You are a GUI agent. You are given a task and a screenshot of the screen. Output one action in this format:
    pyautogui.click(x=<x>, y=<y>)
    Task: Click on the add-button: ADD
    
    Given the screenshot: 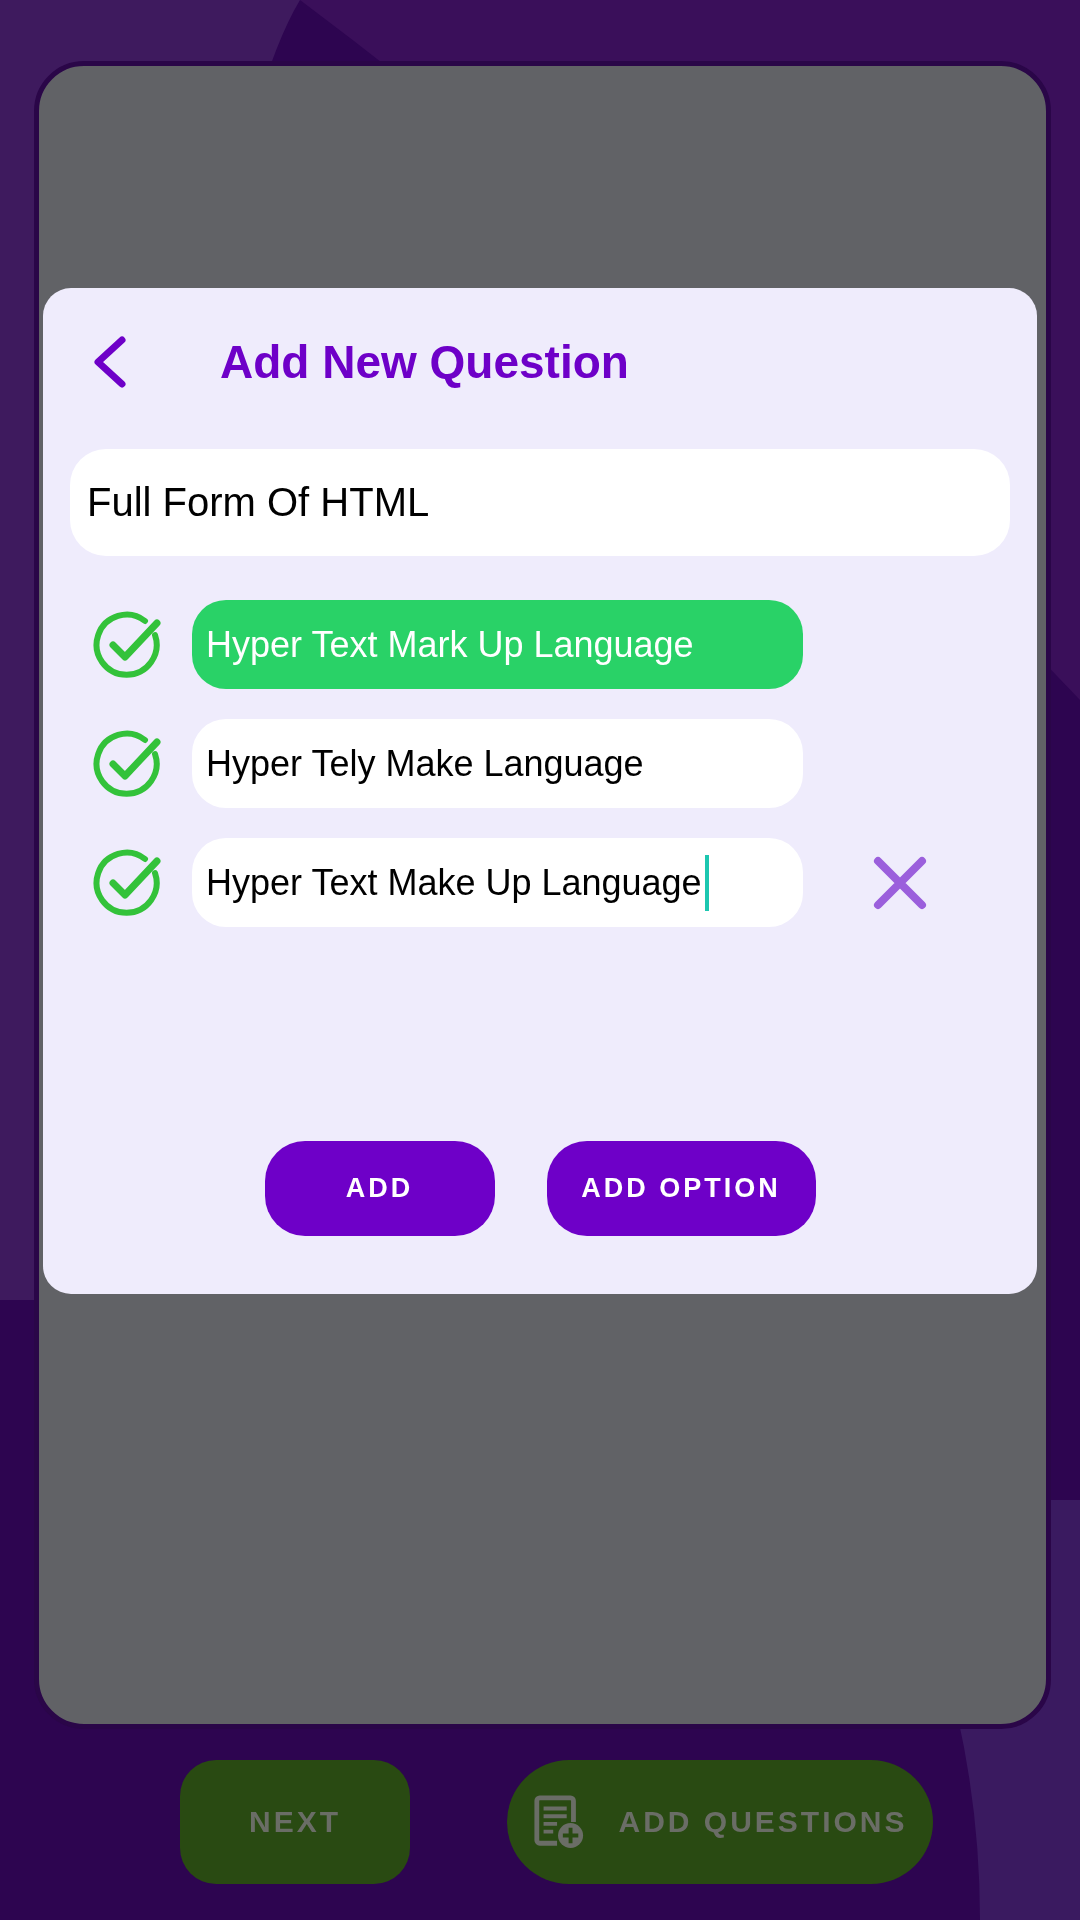 What is the action you would take?
    pyautogui.click(x=379, y=1188)
    